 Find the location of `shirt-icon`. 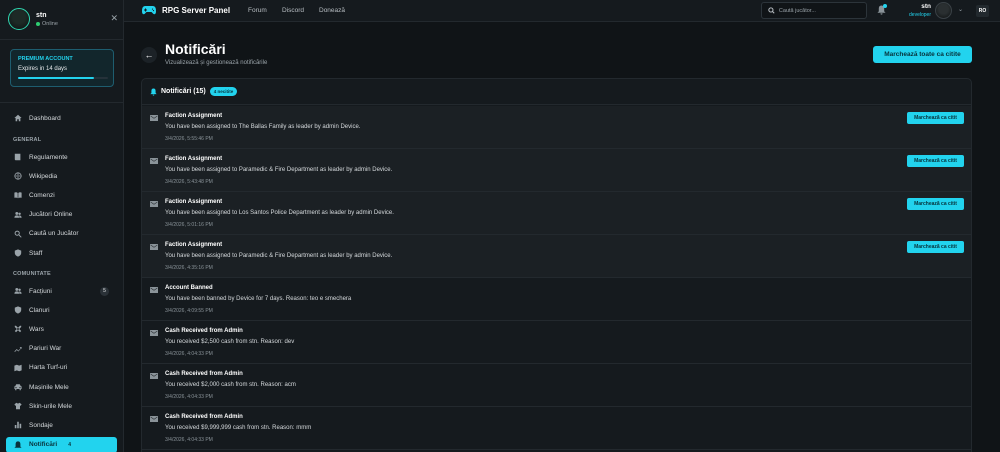

shirt-icon is located at coordinates (18, 406).